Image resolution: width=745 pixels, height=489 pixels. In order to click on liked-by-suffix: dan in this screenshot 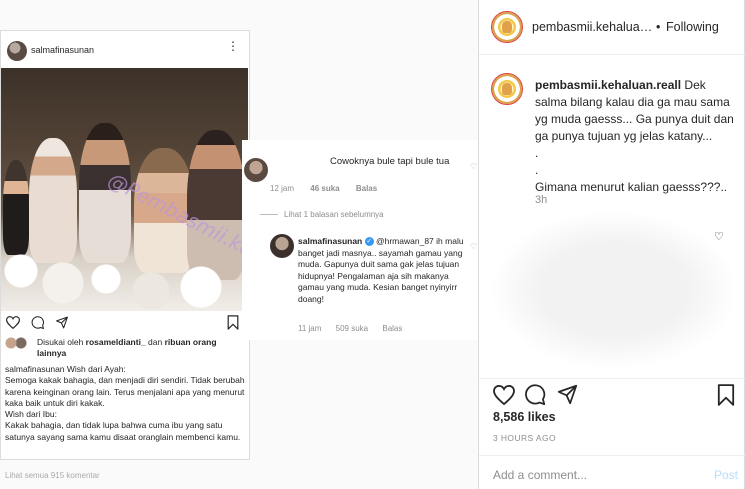, I will do `click(155, 342)`.